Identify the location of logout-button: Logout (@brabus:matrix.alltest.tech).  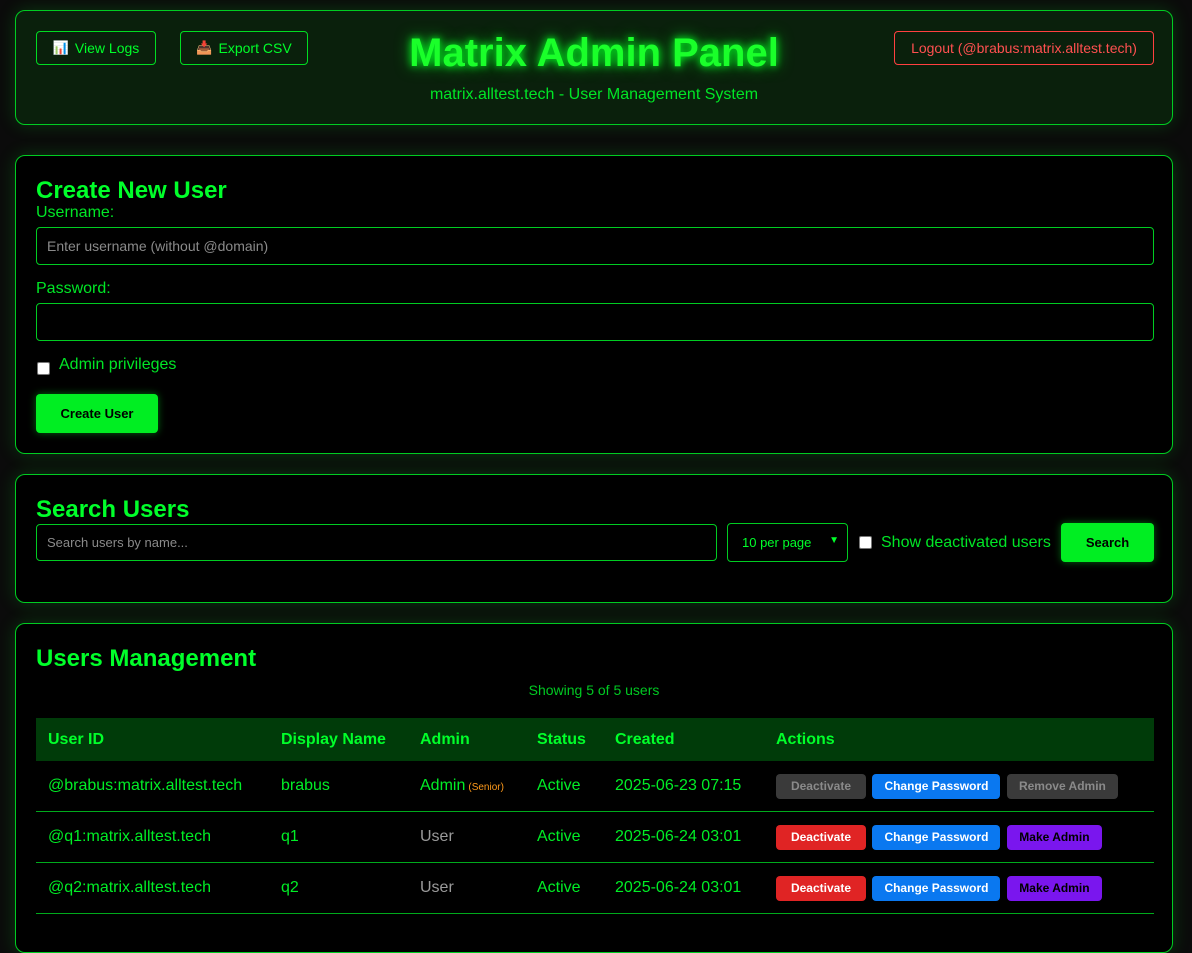
(1024, 48).